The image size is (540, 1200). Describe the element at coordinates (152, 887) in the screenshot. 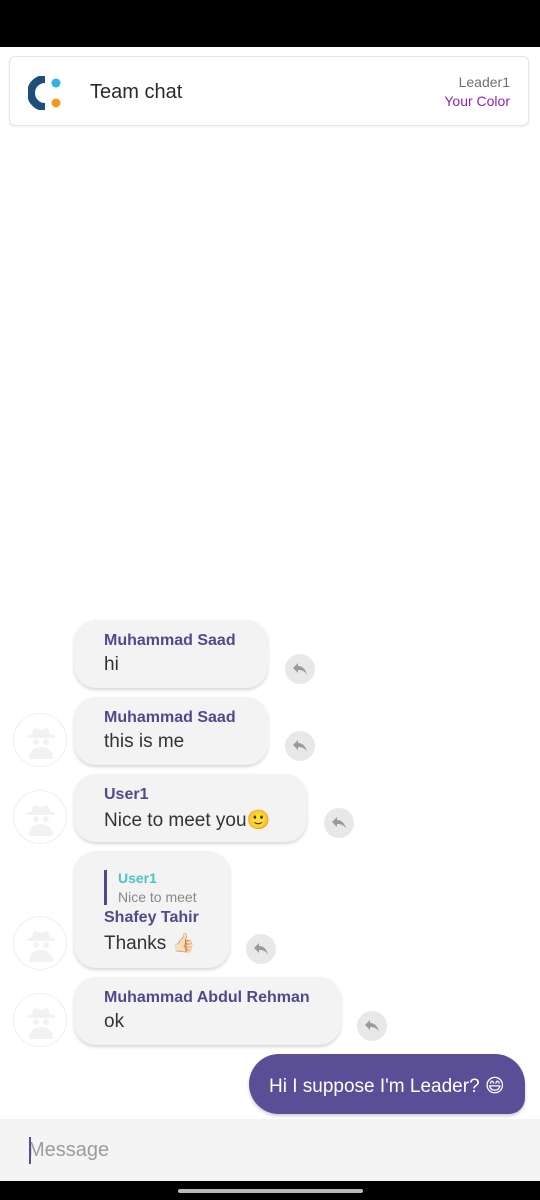

I see `quoted-message: User1 Nice to meet` at that location.